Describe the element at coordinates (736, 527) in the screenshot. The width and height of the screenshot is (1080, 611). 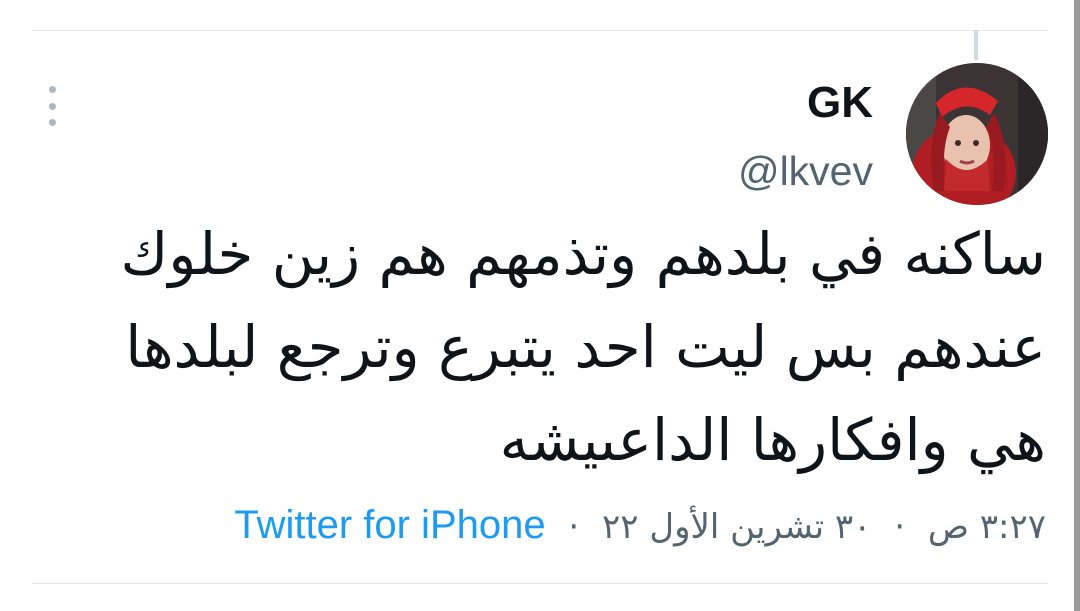
I see `tweet-date: ٣٠ تشرين الأول ٢٢` at that location.